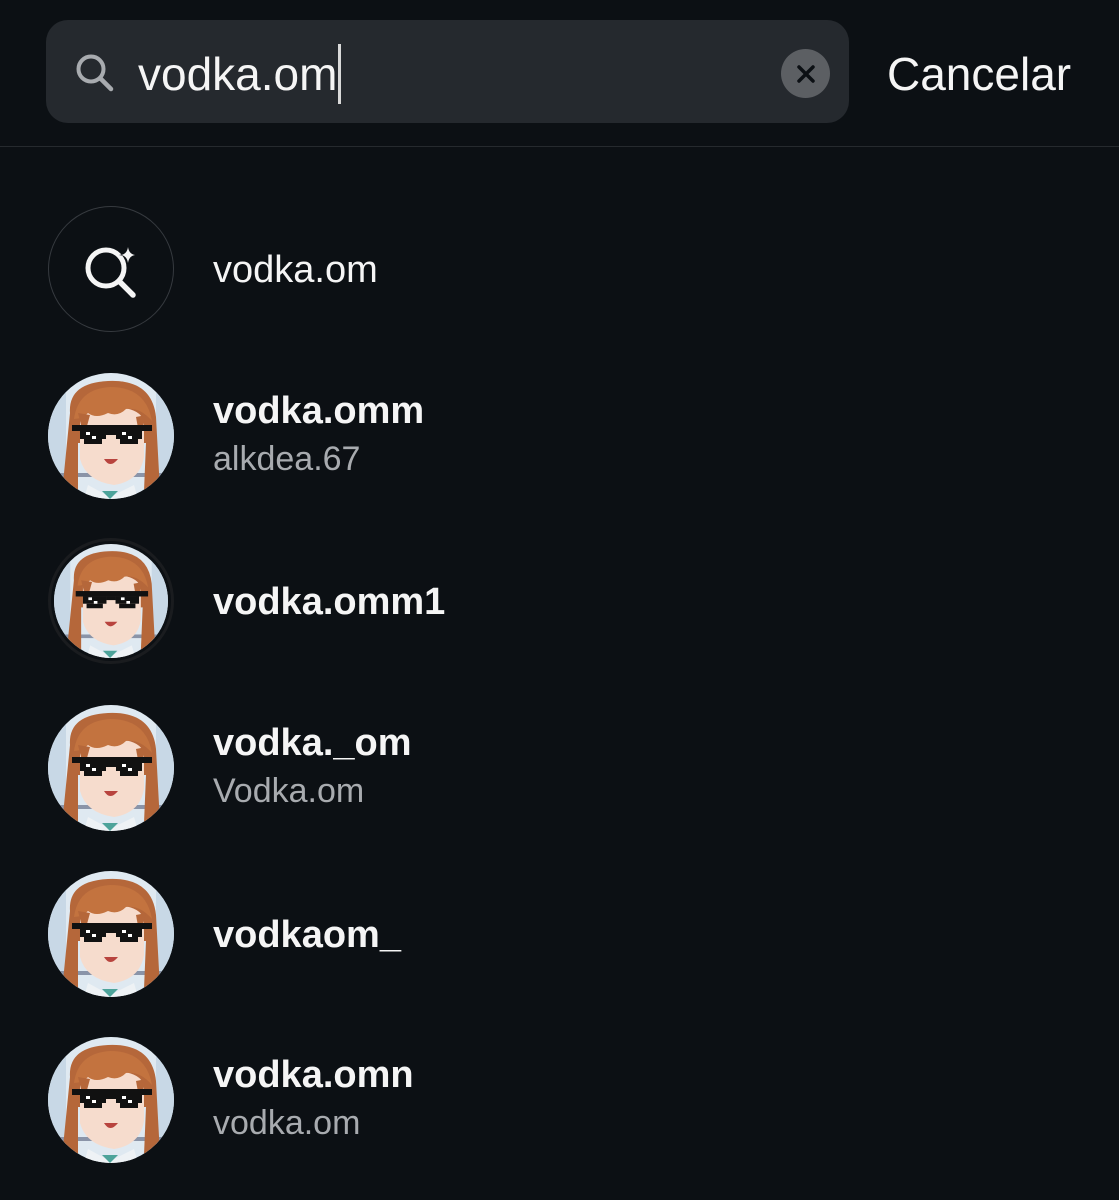  I want to click on sparkle-search-icon, so click(111, 271).